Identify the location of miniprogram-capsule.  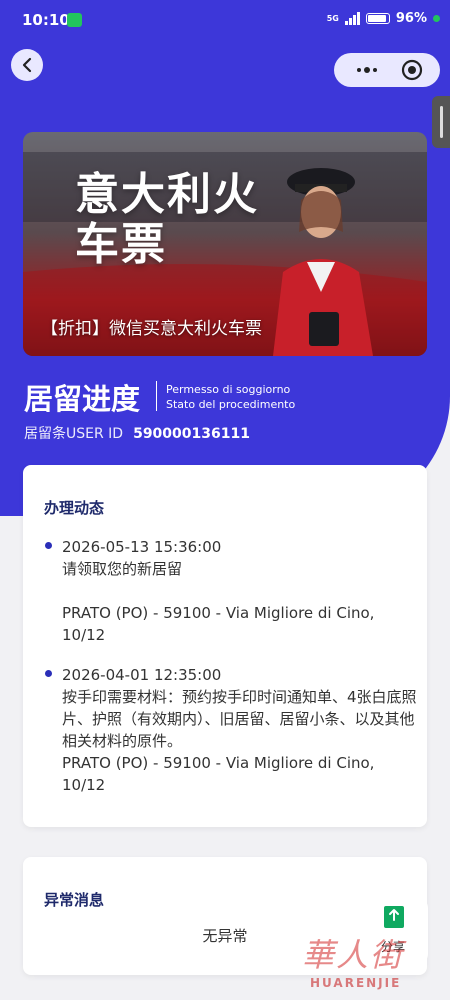
(387, 70).